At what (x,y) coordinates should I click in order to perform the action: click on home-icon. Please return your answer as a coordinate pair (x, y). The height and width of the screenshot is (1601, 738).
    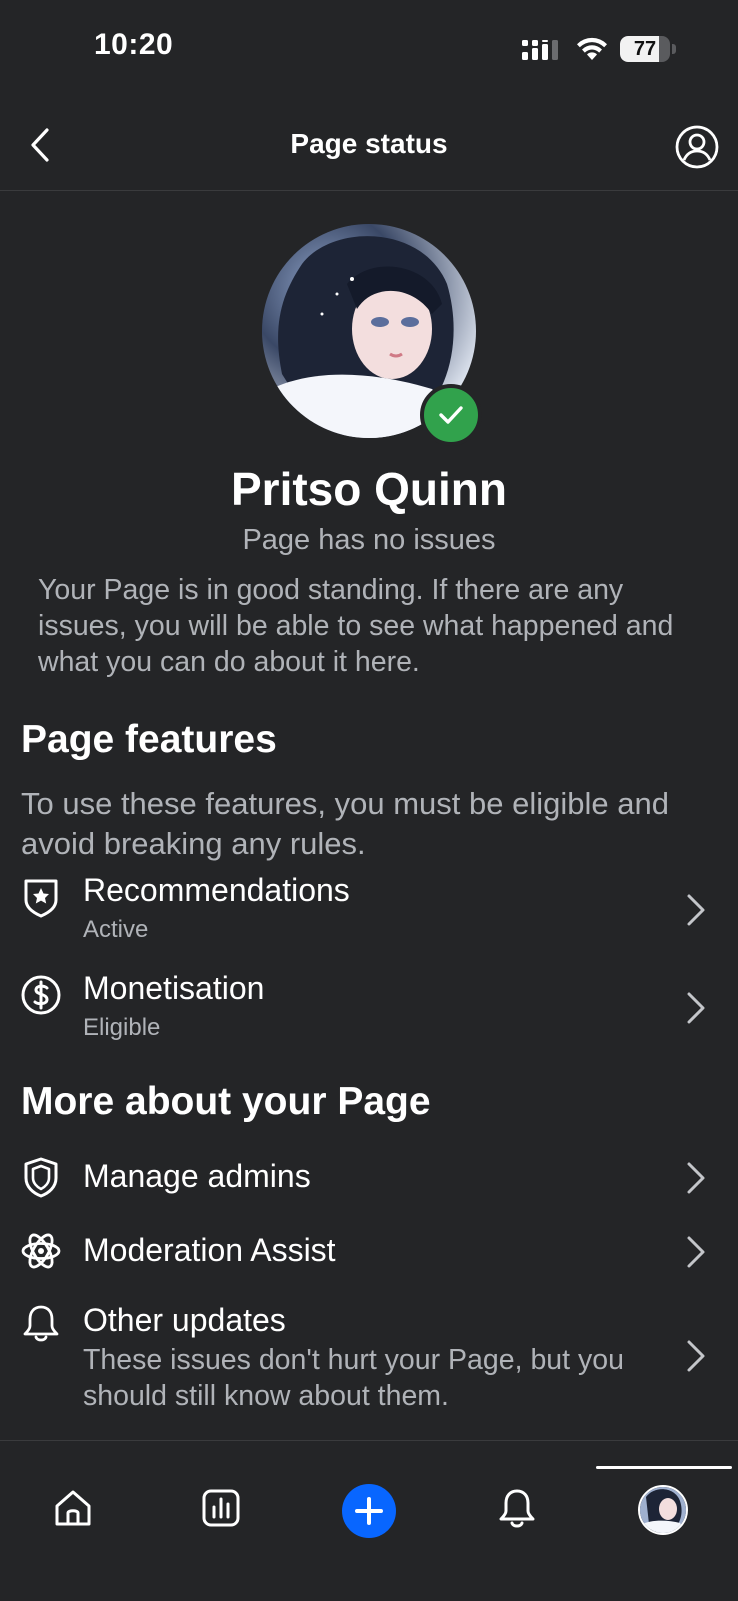
    Looking at the image, I should click on (73, 1508).